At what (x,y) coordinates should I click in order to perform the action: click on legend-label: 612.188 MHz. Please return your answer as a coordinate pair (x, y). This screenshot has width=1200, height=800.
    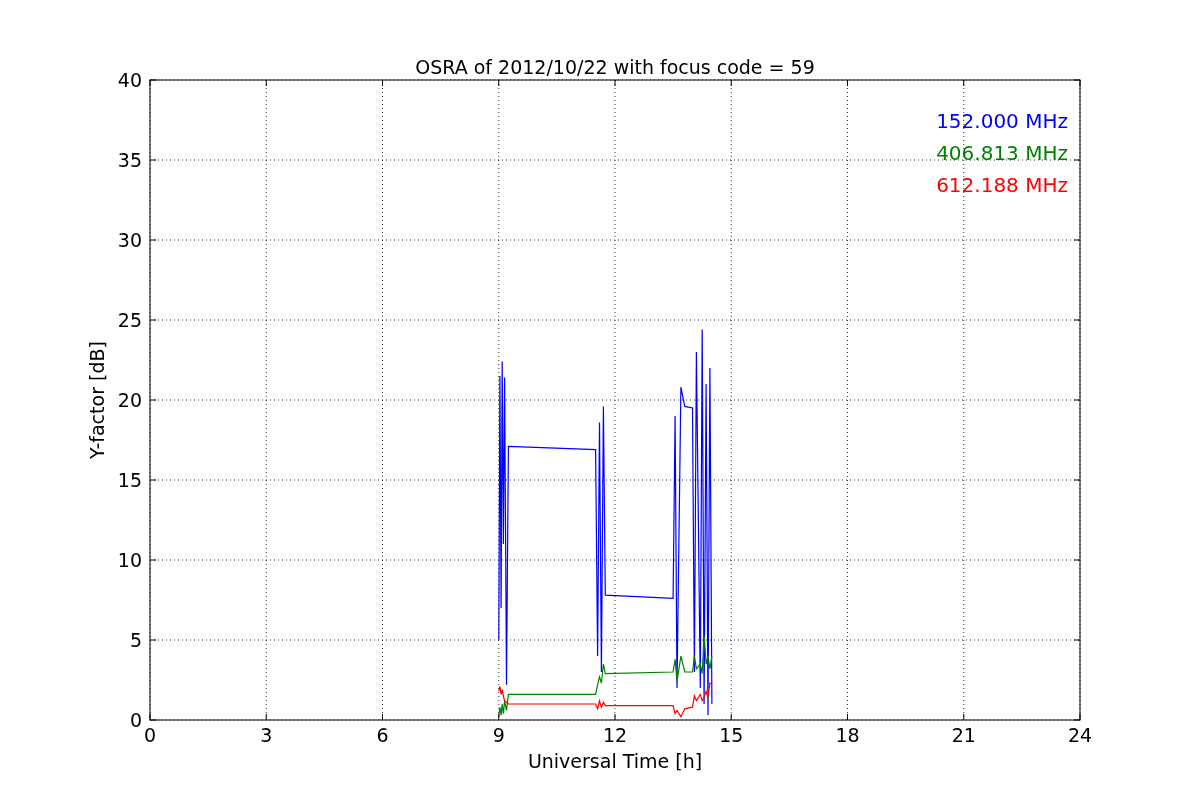
    Looking at the image, I should click on (1002, 185).